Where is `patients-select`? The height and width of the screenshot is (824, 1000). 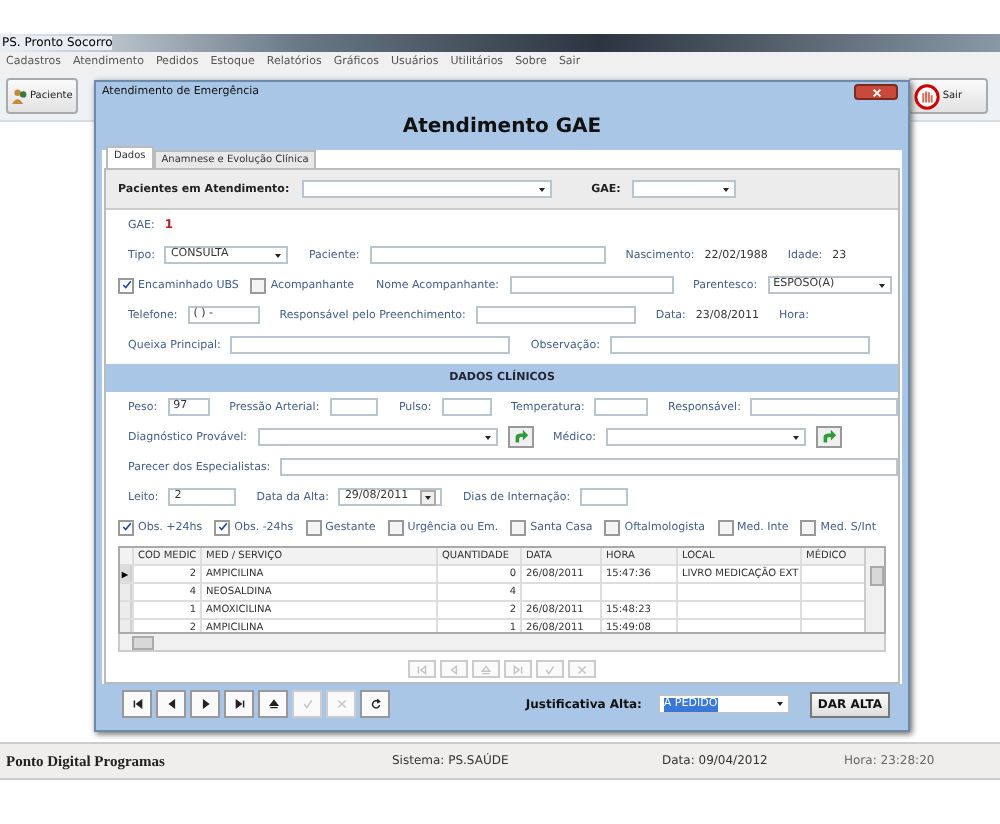
patients-select is located at coordinates (426, 189).